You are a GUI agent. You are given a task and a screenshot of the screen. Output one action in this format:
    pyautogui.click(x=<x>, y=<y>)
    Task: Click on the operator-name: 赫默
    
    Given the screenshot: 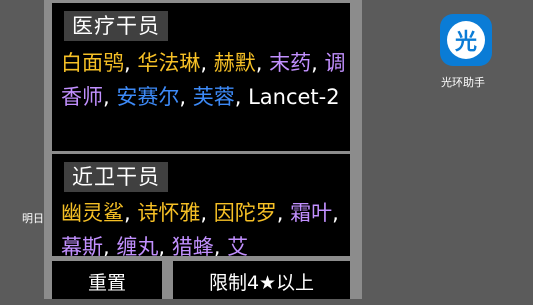 What is the action you would take?
    pyautogui.click(x=234, y=63)
    